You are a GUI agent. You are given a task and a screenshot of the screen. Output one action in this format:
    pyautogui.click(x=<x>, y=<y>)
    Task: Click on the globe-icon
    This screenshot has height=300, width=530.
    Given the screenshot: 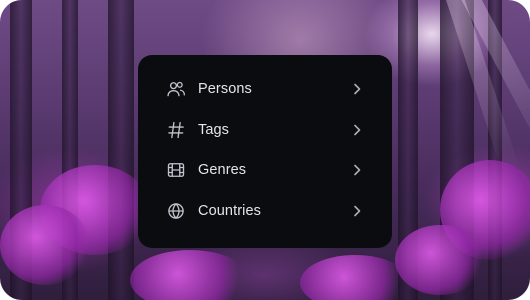 What is the action you would take?
    pyautogui.click(x=176, y=211)
    